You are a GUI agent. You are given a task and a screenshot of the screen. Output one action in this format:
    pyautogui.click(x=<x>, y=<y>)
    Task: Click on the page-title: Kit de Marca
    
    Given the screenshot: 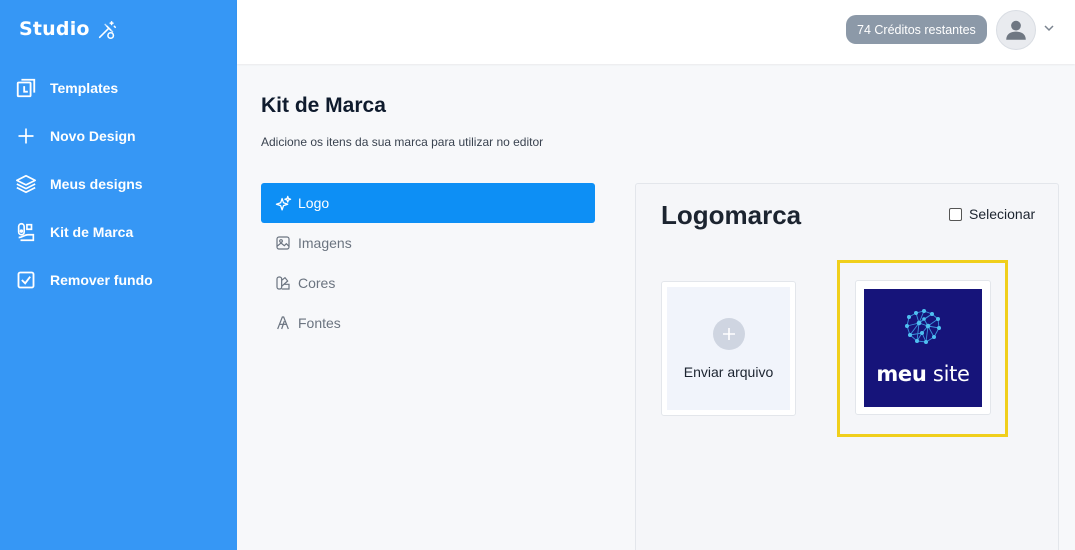 What is the action you would take?
    pyautogui.click(x=323, y=105)
    